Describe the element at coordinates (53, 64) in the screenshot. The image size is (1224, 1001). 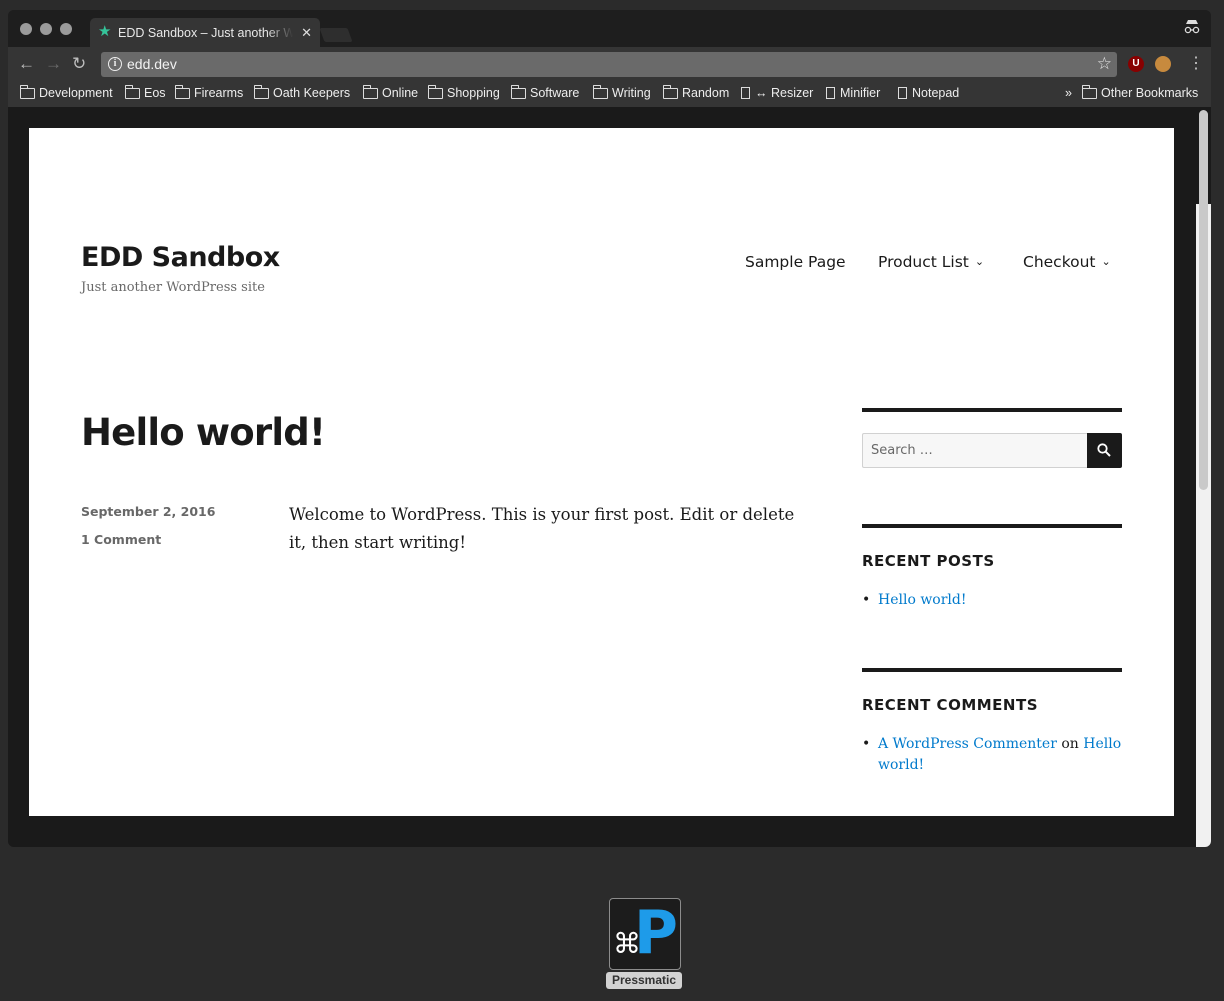
I see `forward-arrow-icon: →` at that location.